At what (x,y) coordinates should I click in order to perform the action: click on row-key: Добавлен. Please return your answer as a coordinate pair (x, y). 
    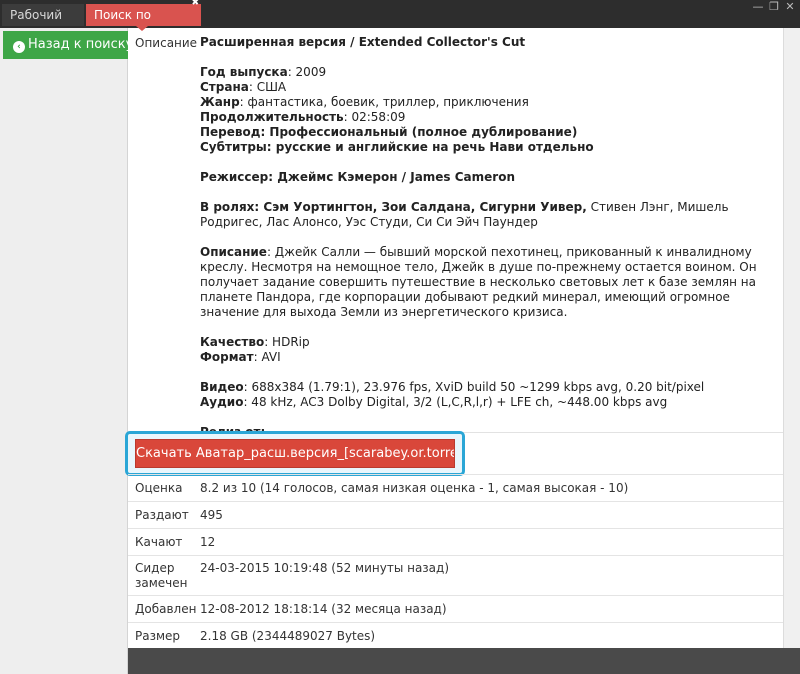
    Looking at the image, I should click on (166, 609).